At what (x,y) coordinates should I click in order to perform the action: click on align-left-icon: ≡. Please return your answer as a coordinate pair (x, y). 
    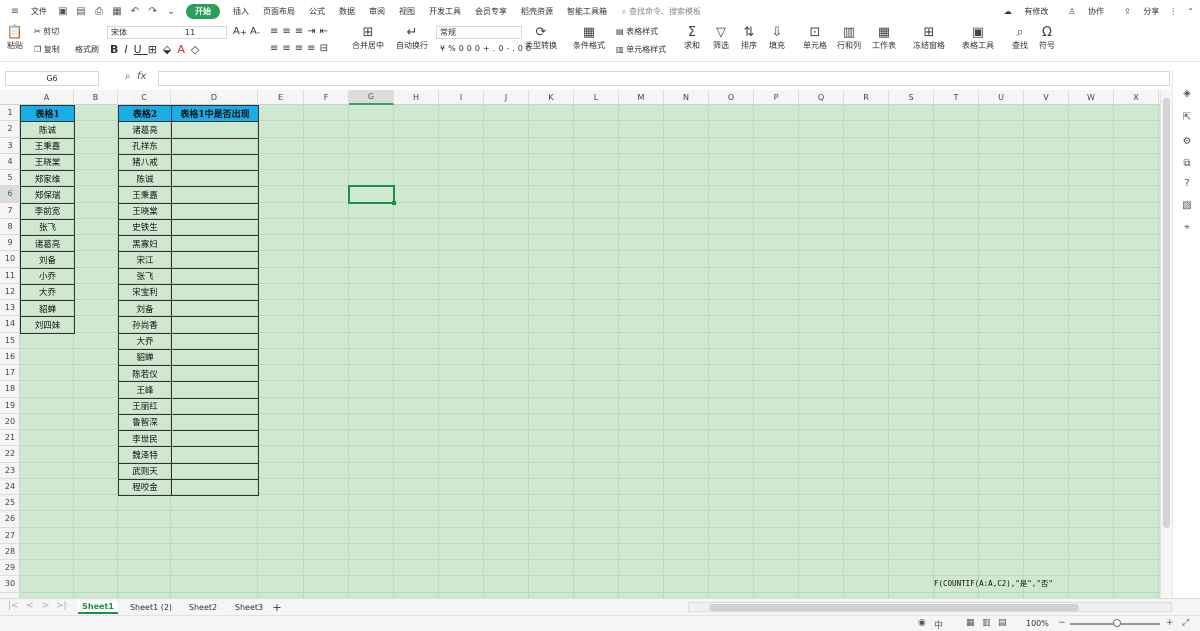
    Looking at the image, I should click on (276, 48).